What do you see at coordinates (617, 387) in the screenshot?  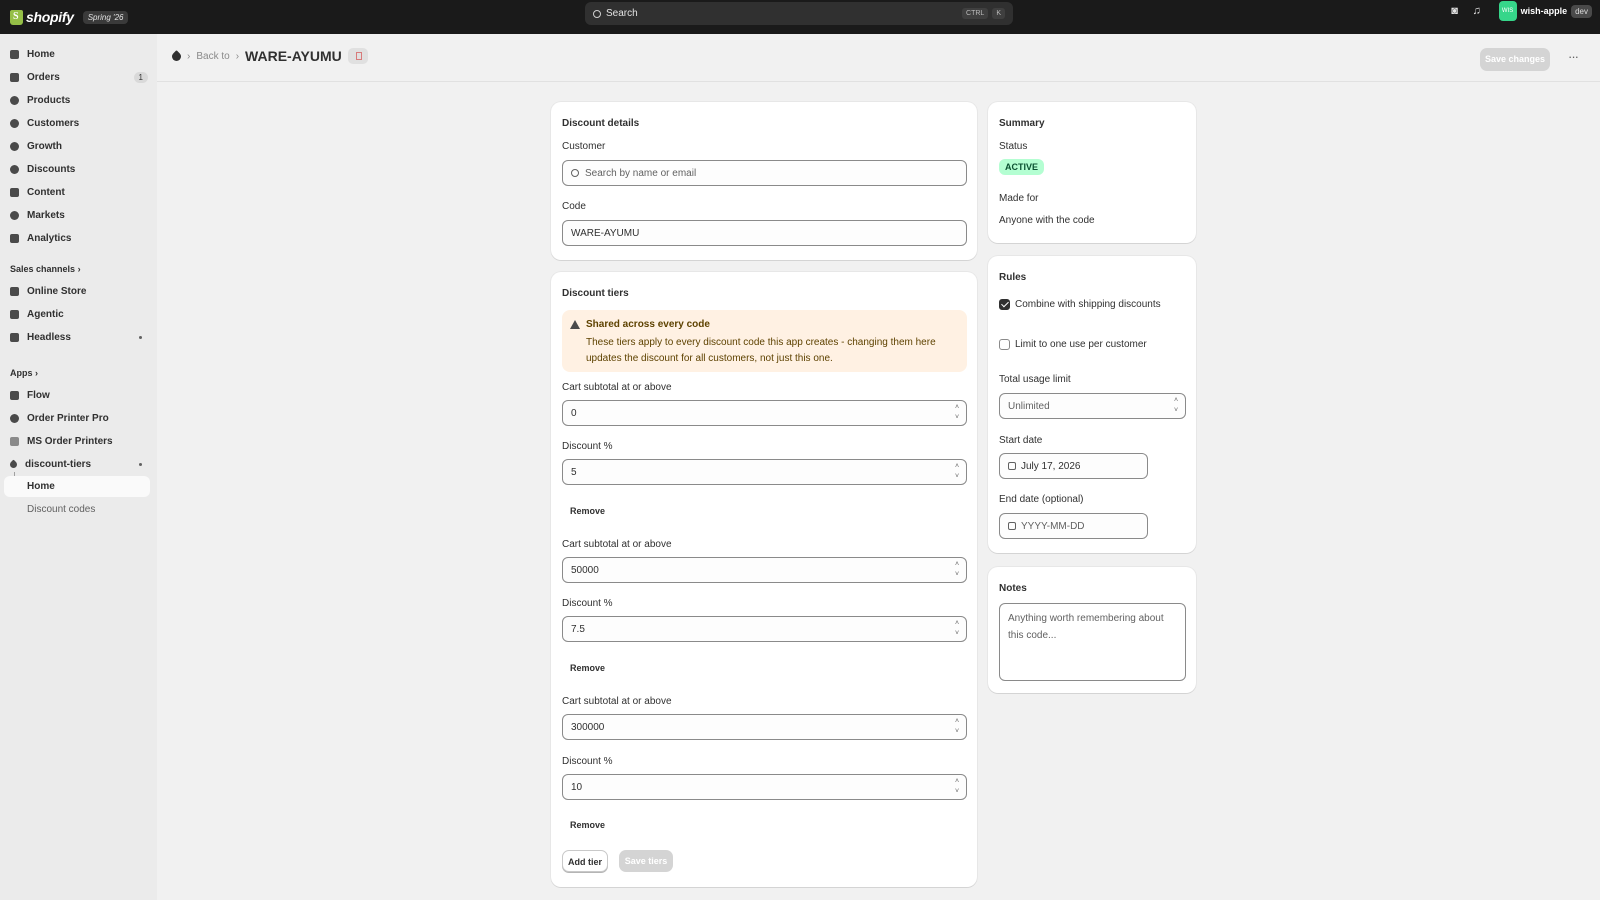 I see `subtotal-label: Cart subtotal at or above` at bounding box center [617, 387].